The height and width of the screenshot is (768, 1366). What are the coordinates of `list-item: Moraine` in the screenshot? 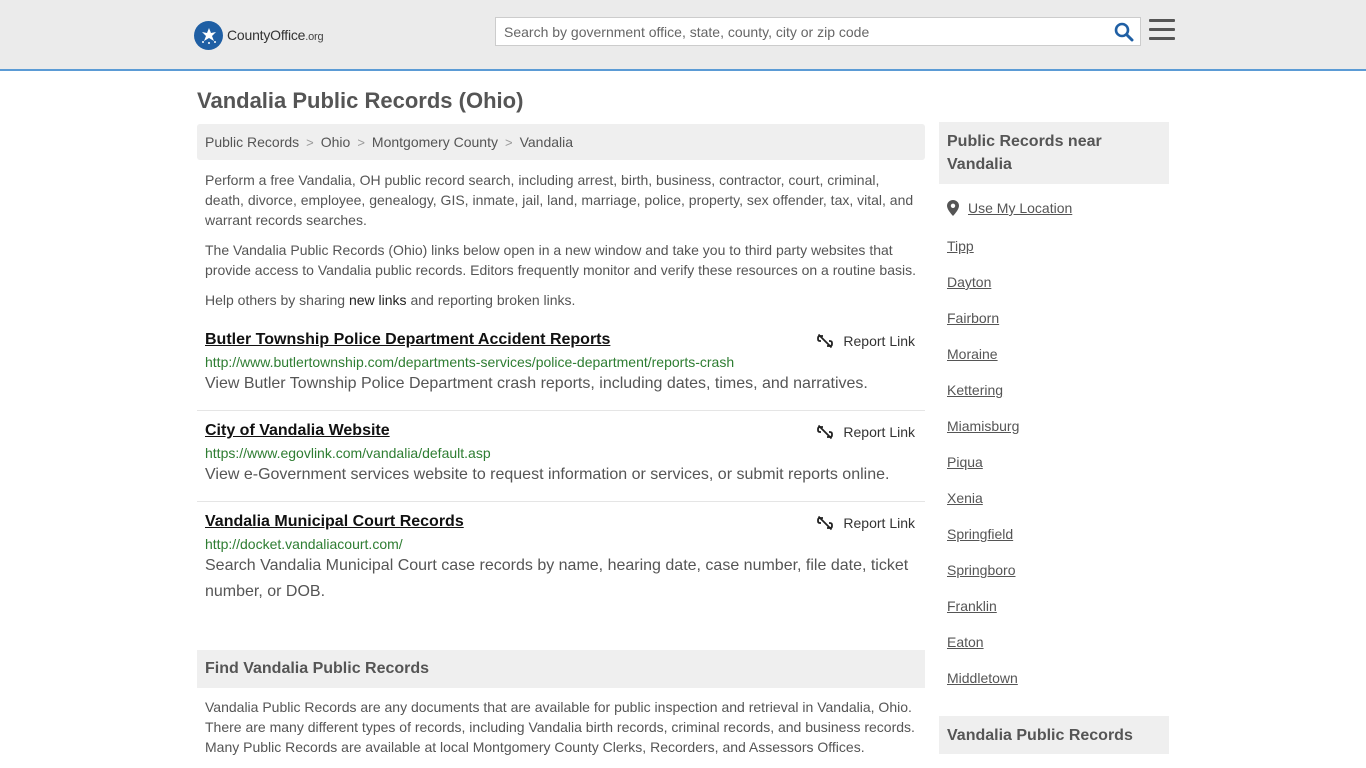 It's located at (983, 362).